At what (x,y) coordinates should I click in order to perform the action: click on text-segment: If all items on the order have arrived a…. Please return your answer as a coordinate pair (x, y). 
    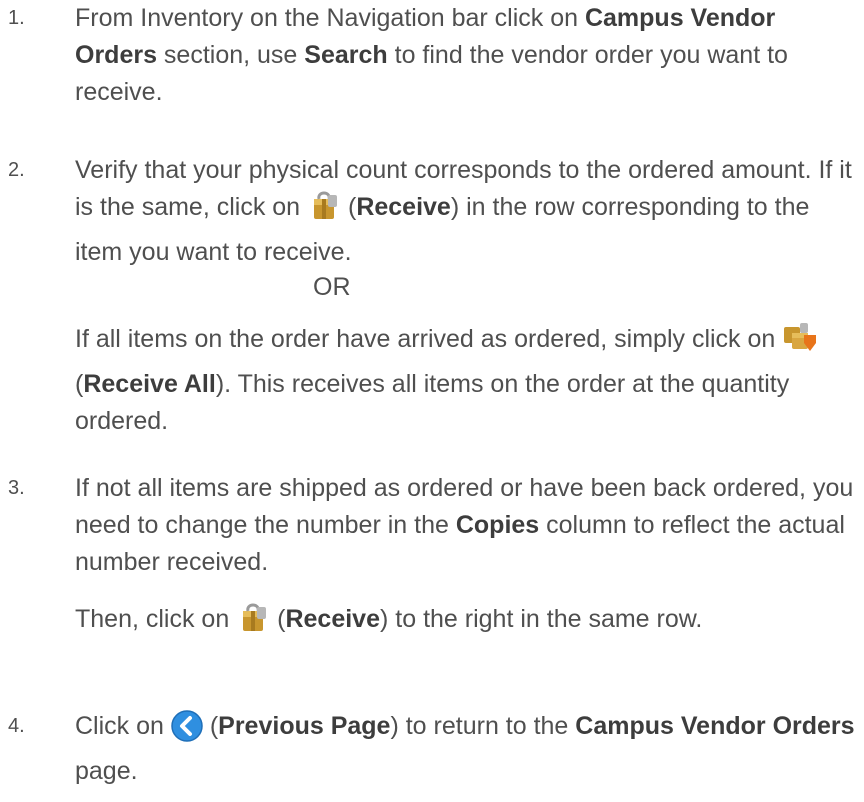
    Looking at the image, I should click on (429, 339).